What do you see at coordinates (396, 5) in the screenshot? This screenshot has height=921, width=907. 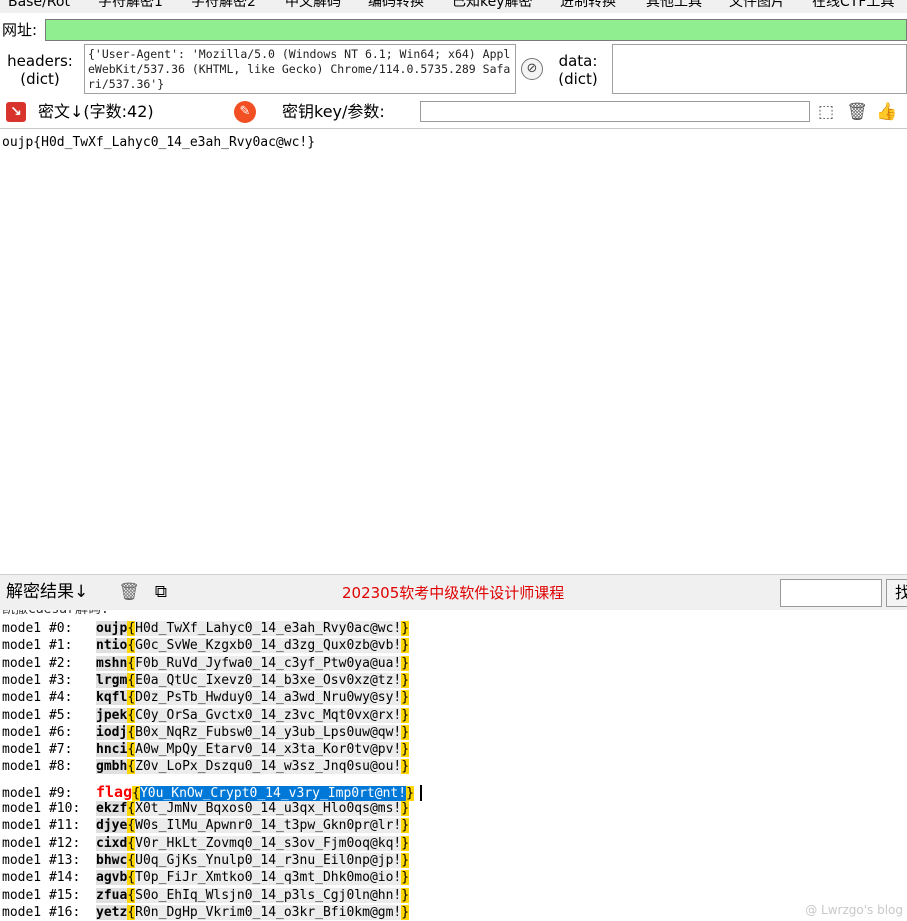 I see `menu-item: 编码转换` at bounding box center [396, 5].